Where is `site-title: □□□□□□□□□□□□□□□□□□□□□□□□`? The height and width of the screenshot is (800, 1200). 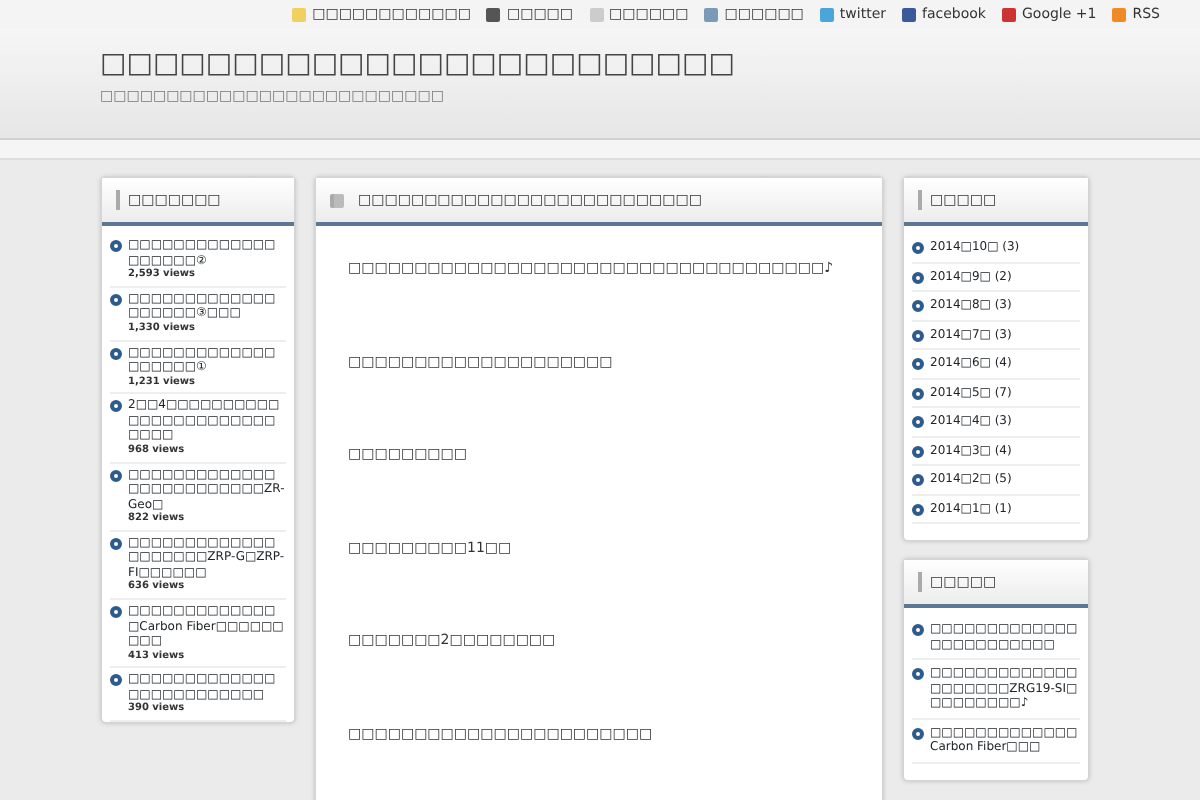 site-title: □□□□□□□□□□□□□□□□□□□□□□□□ is located at coordinates (650, 65).